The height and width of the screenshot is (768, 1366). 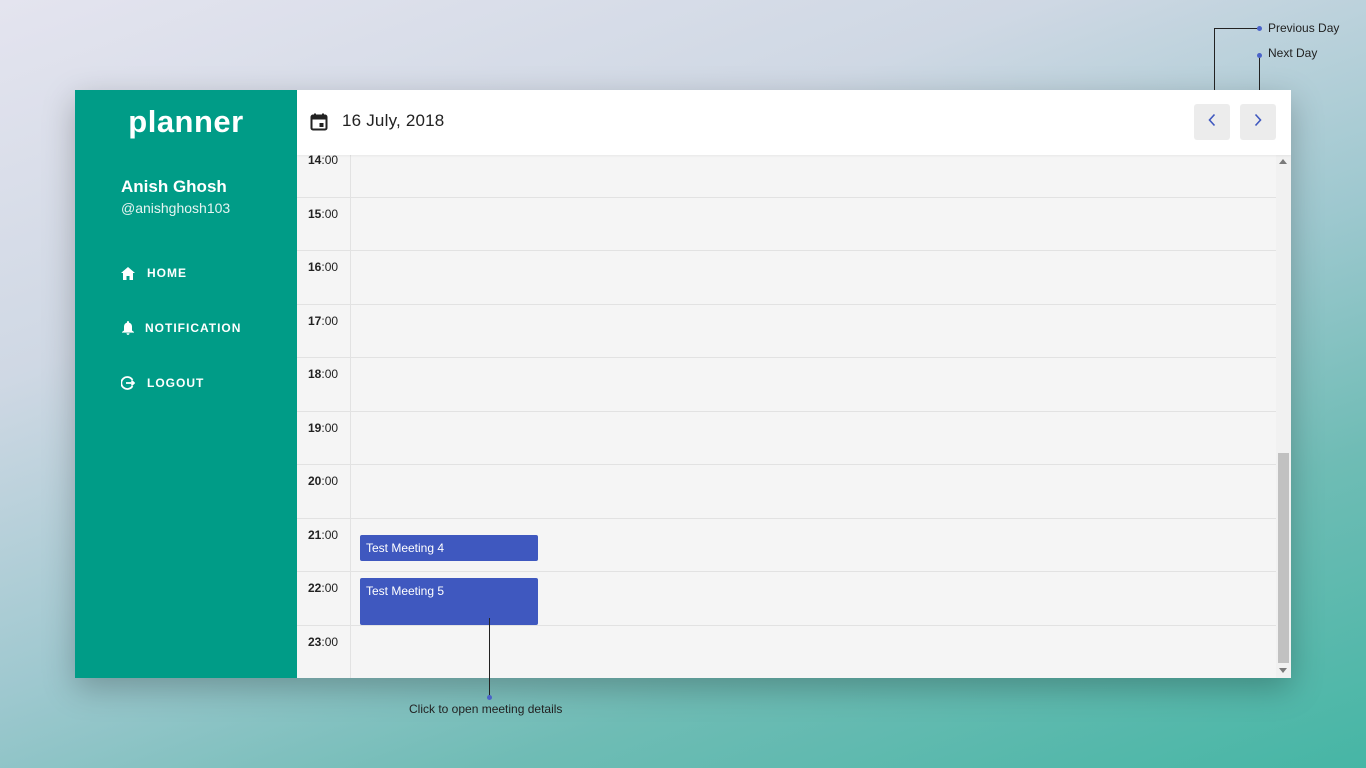 What do you see at coordinates (1283, 558) in the screenshot?
I see `scroll-thumb` at bounding box center [1283, 558].